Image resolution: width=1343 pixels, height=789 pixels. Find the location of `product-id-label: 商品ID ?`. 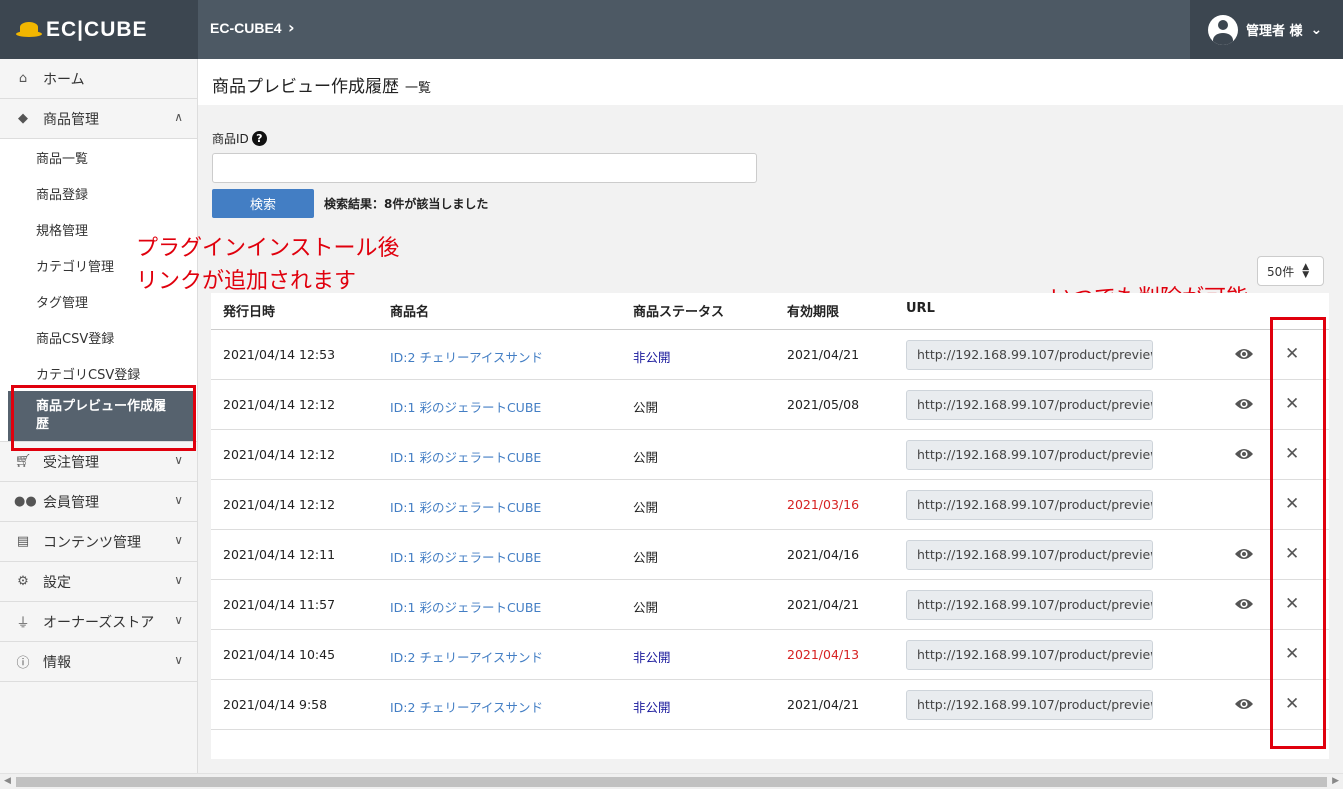

product-id-label: 商品ID ? is located at coordinates (239, 138).